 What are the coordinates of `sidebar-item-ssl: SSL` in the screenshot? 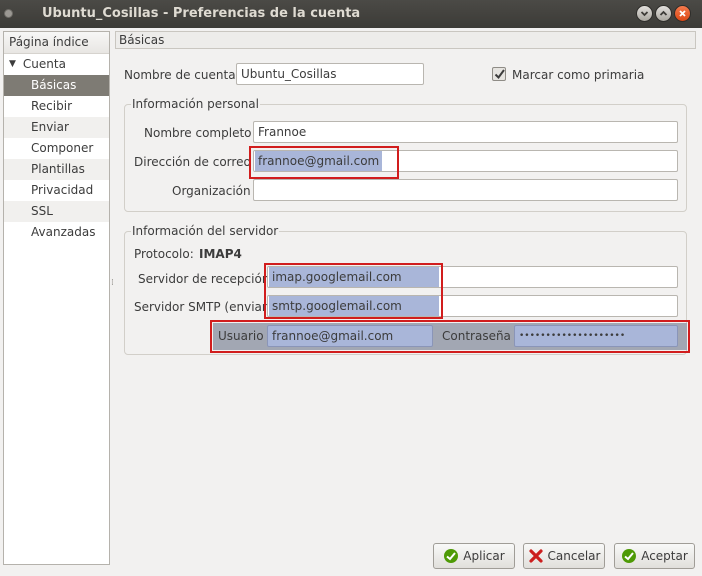 It's located at (56, 211).